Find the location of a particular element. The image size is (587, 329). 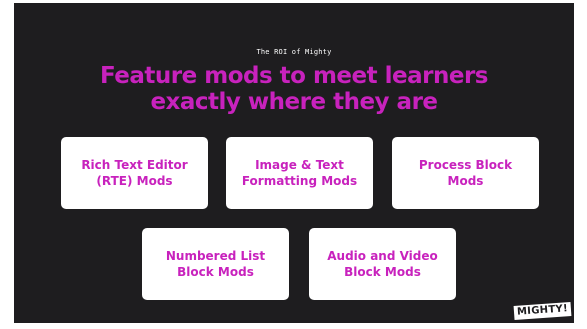

card-label: Rich Text Editor (RTE) Mods is located at coordinates (134, 173).